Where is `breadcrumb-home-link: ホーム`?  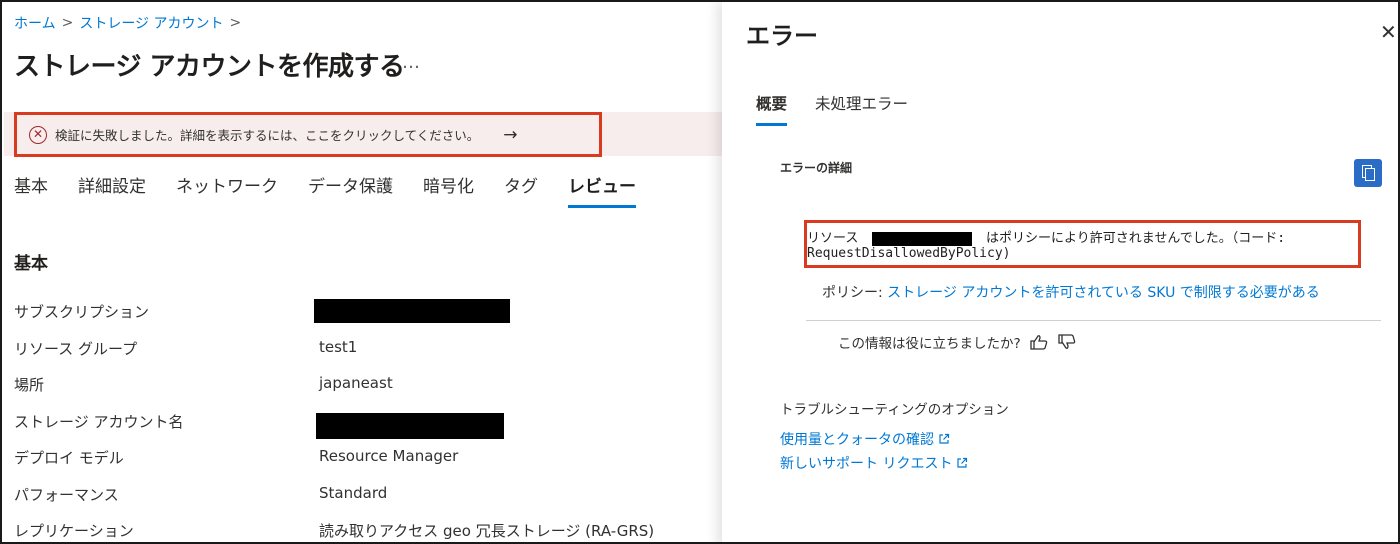 breadcrumb-home-link: ホーム is located at coordinates (35, 23).